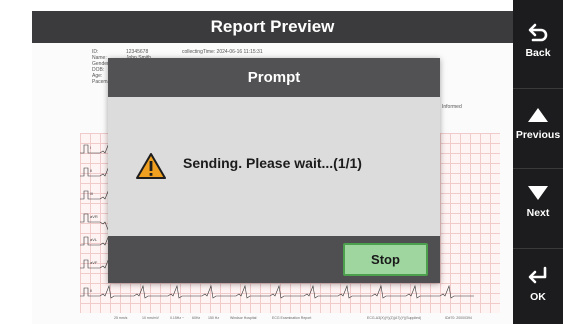 The height and width of the screenshot is (324, 563). Describe the element at coordinates (94, 216) in the screenshot. I see `lead-label-avr: aVR` at that location.